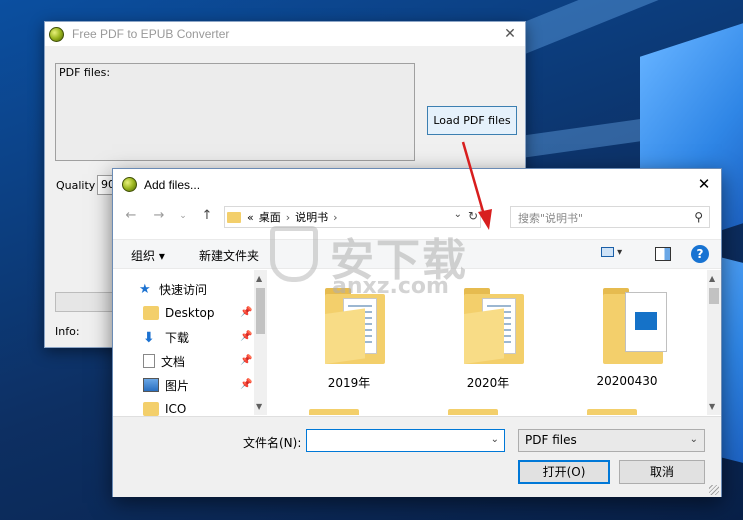  What do you see at coordinates (151, 385) in the screenshot?
I see `picture-icon` at bounding box center [151, 385].